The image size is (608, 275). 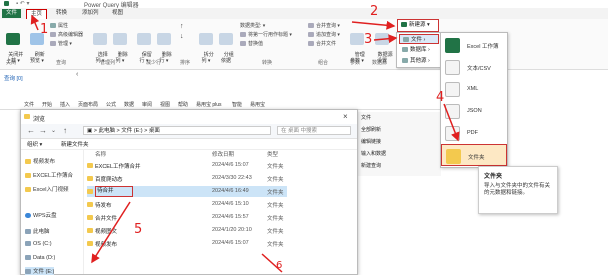 What do you see at coordinates (279, 265) in the screenshot?
I see `step-6-label: 6` at bounding box center [279, 265].